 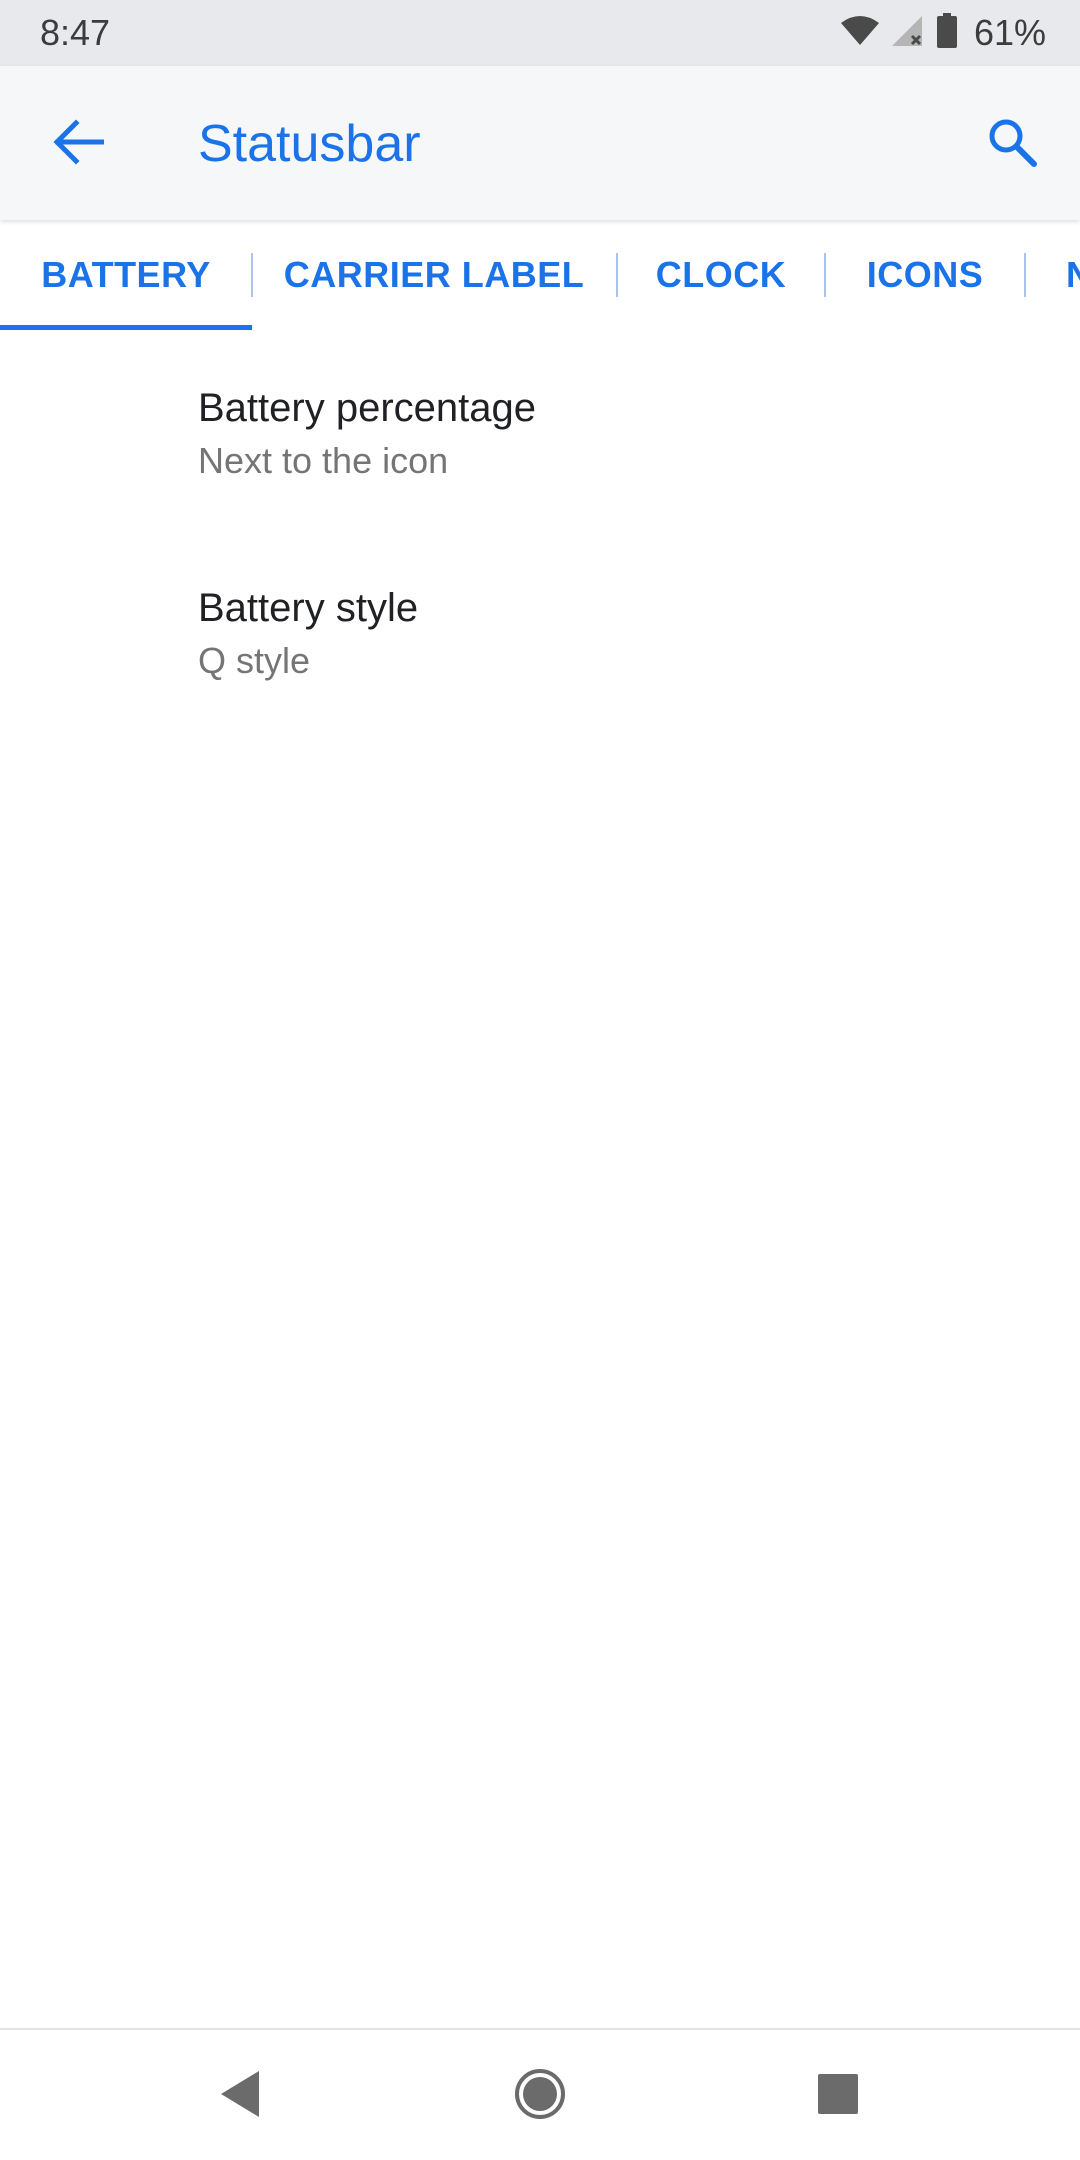 I want to click on search-icon, so click(x=1012, y=144).